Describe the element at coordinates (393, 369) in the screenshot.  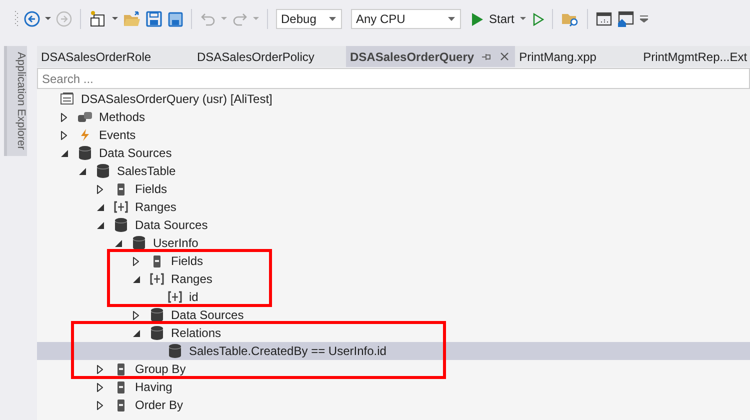
I see `tree-item: Group By` at that location.